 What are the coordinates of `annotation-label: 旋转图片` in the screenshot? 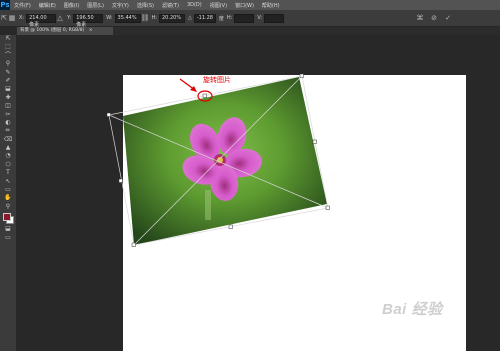 It's located at (217, 80).